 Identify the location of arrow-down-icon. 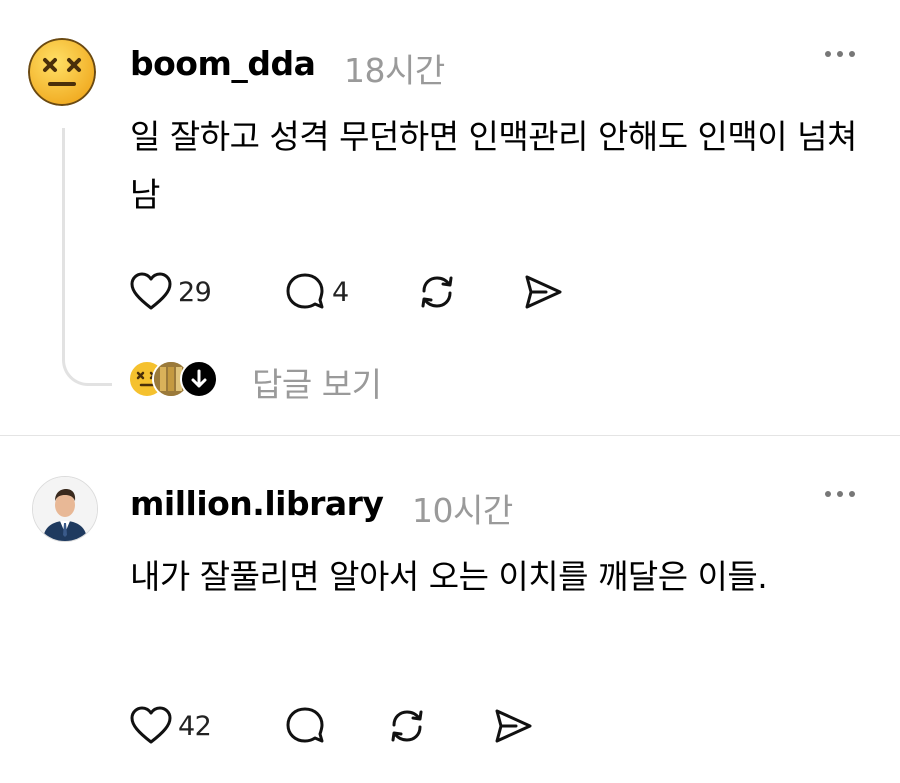
(199, 378).